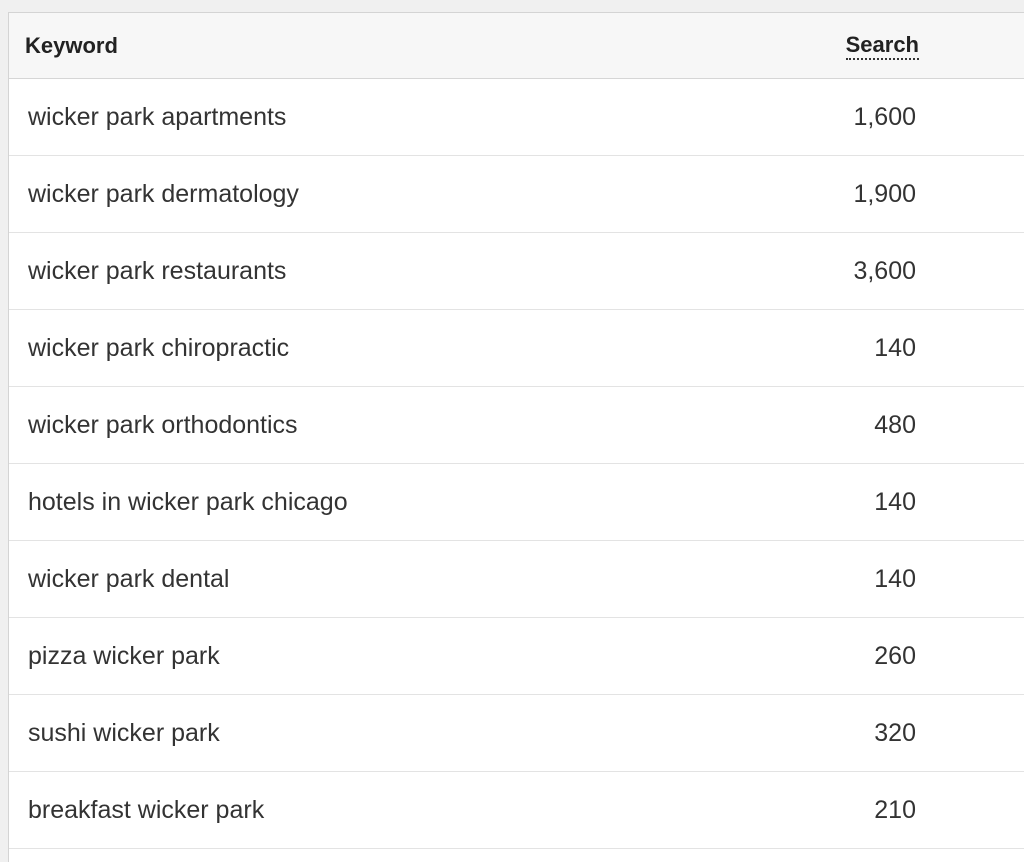 The image size is (1024, 862). What do you see at coordinates (884, 117) in the screenshot?
I see `search-volume-cell: 1,600` at bounding box center [884, 117].